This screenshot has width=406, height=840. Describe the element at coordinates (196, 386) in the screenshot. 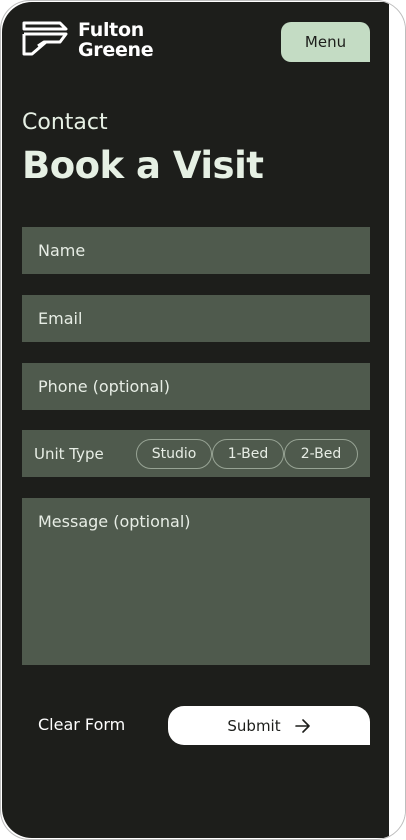

I see `phone-input` at that location.